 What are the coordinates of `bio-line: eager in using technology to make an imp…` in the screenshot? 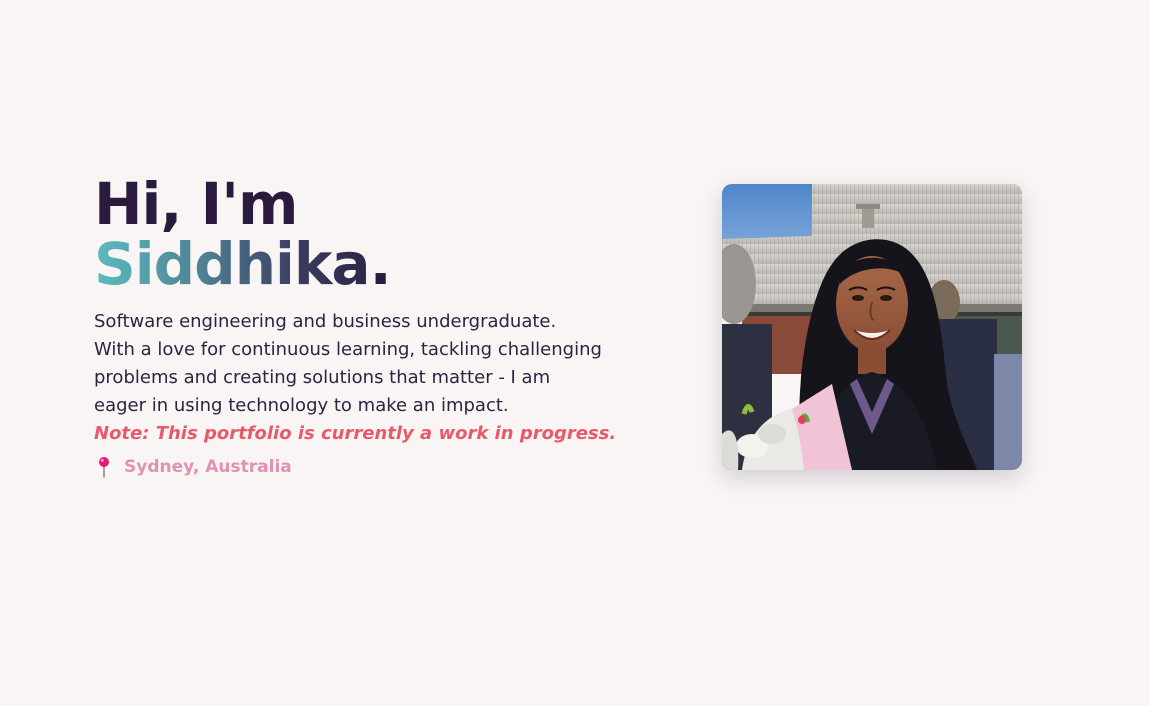 It's located at (301, 405).